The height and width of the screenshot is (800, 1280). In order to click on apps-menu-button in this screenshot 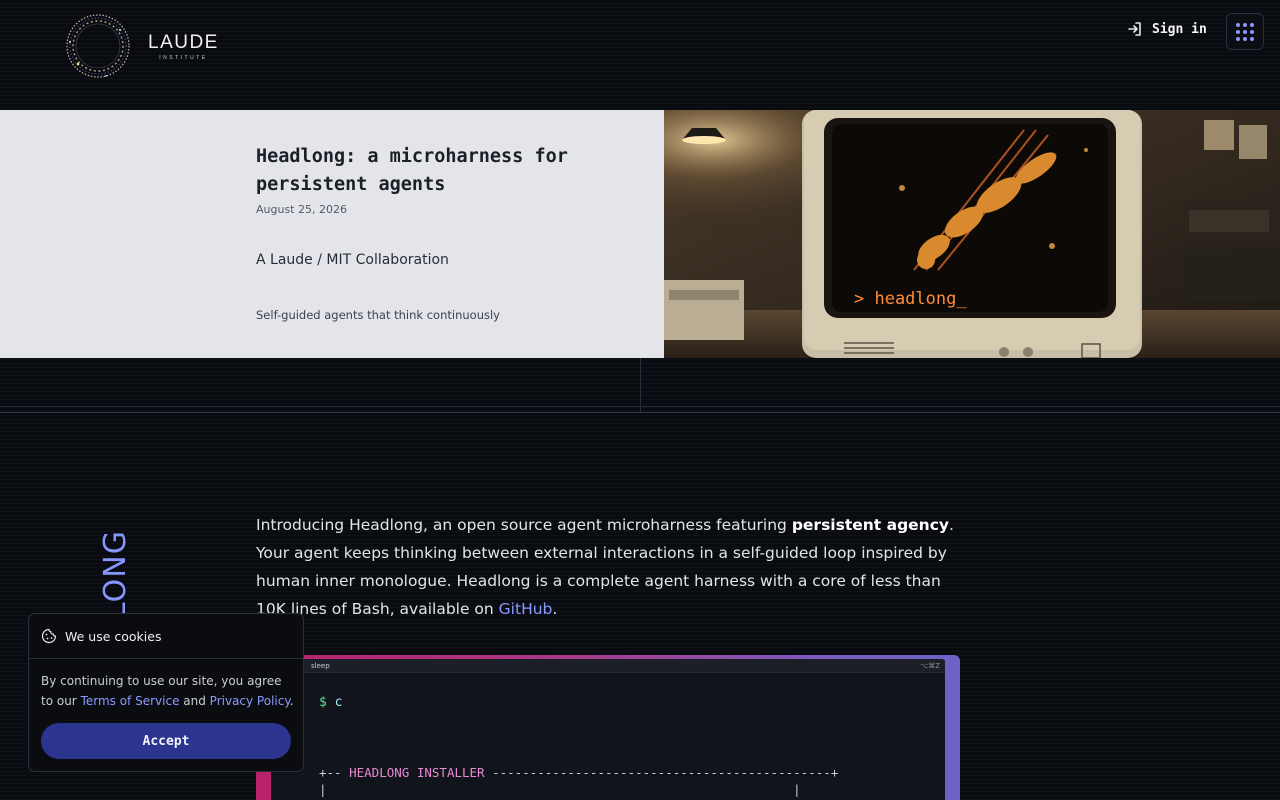, I will do `click(1245, 31)`.